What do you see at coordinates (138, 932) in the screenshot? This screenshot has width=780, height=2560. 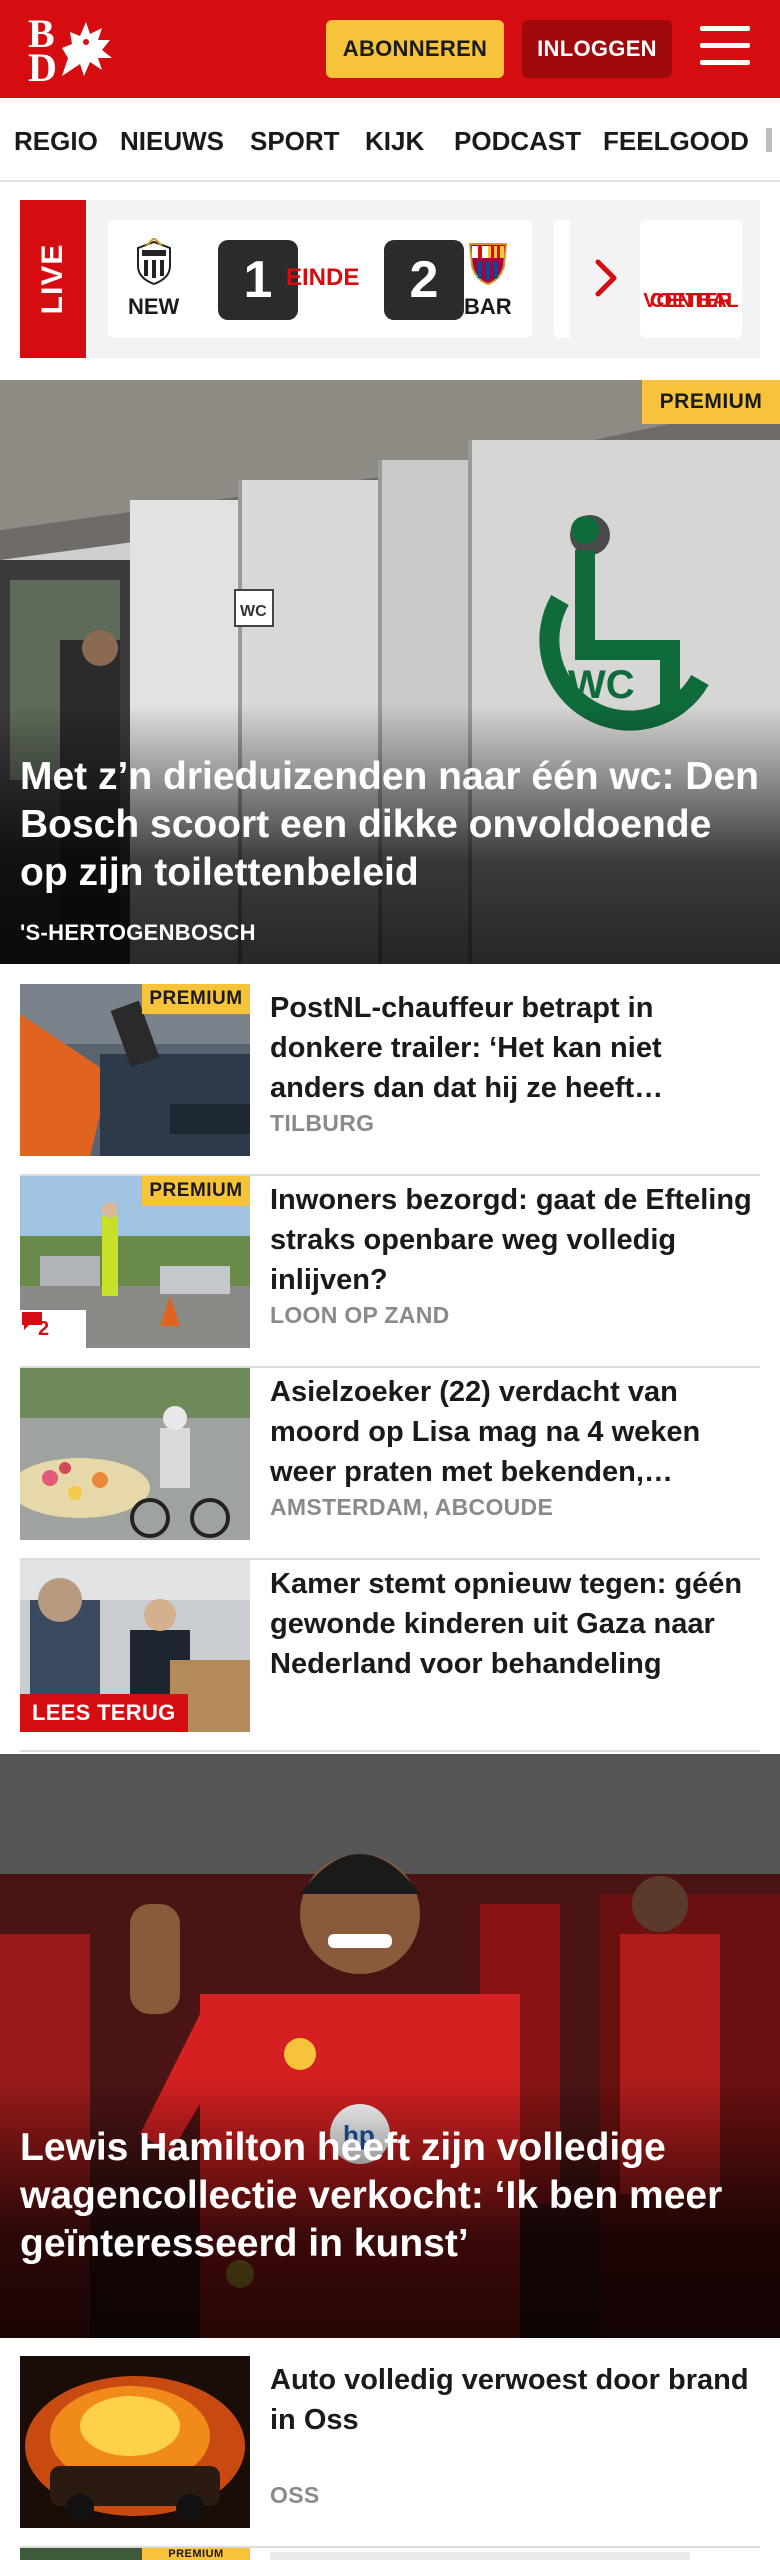 I see `hero-location: 'S-HERTOGENBOSCH` at bounding box center [138, 932].